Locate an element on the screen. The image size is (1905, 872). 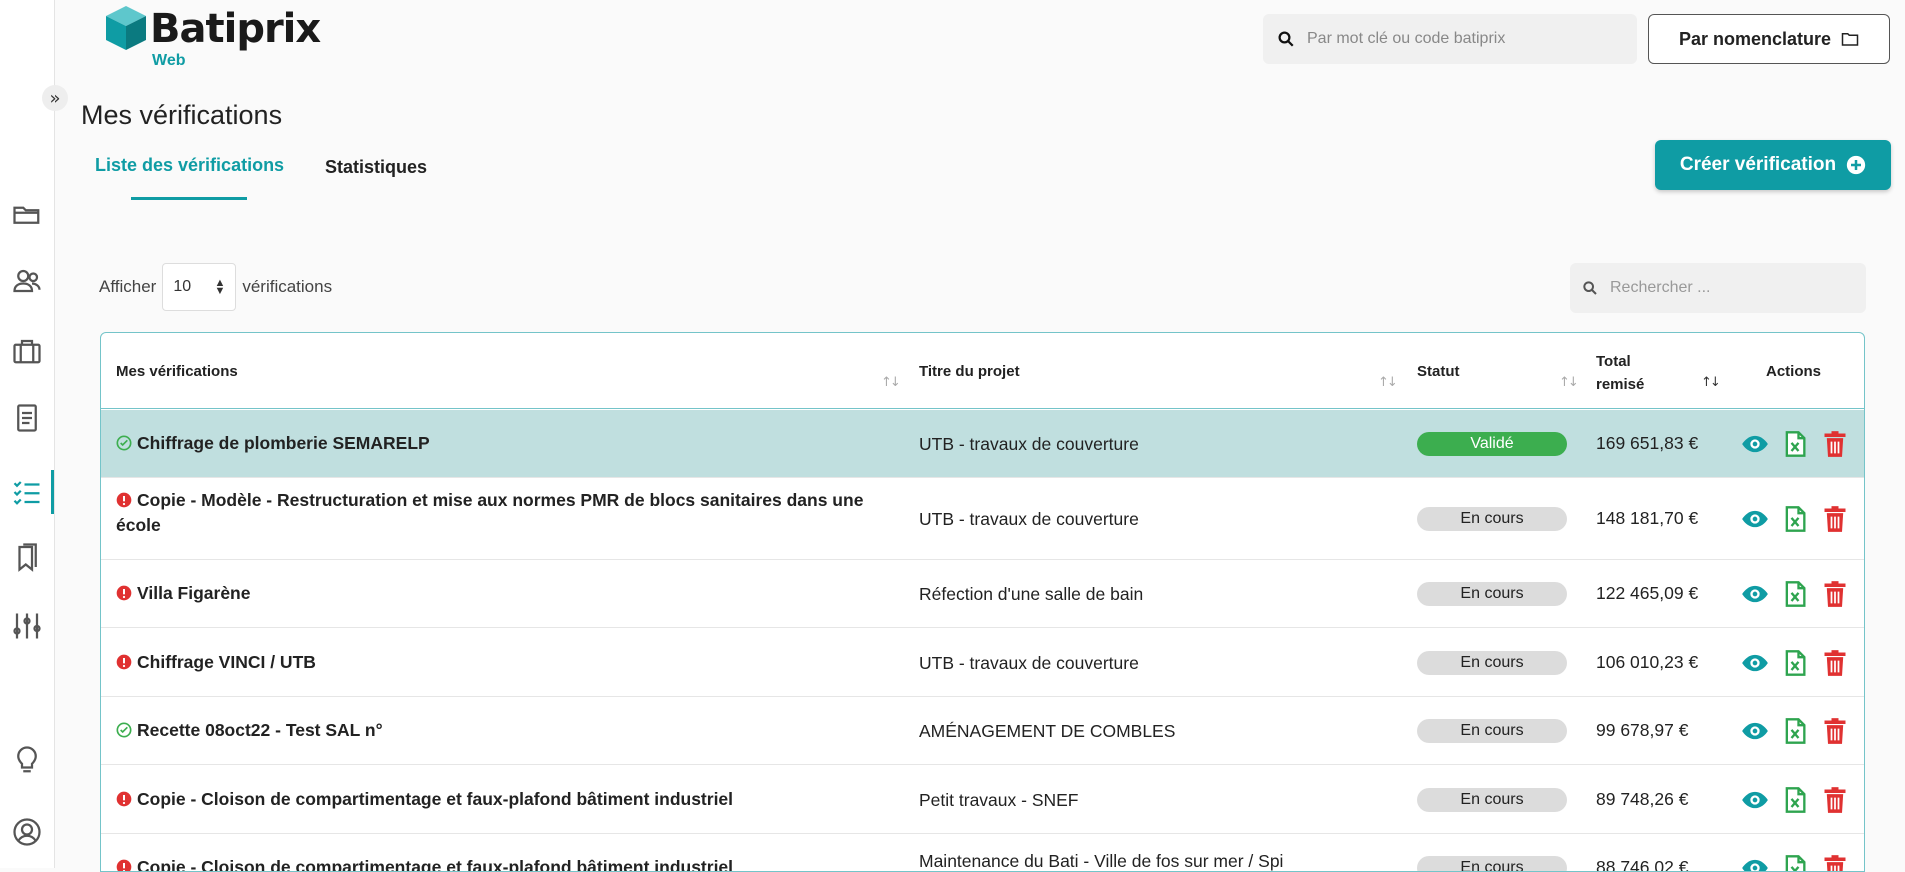
sliders-icon is located at coordinates (27, 626).